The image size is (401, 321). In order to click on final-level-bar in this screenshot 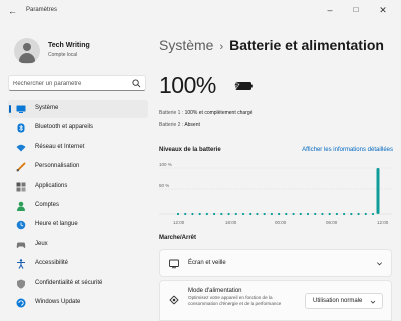, I will do `click(378, 191)`.